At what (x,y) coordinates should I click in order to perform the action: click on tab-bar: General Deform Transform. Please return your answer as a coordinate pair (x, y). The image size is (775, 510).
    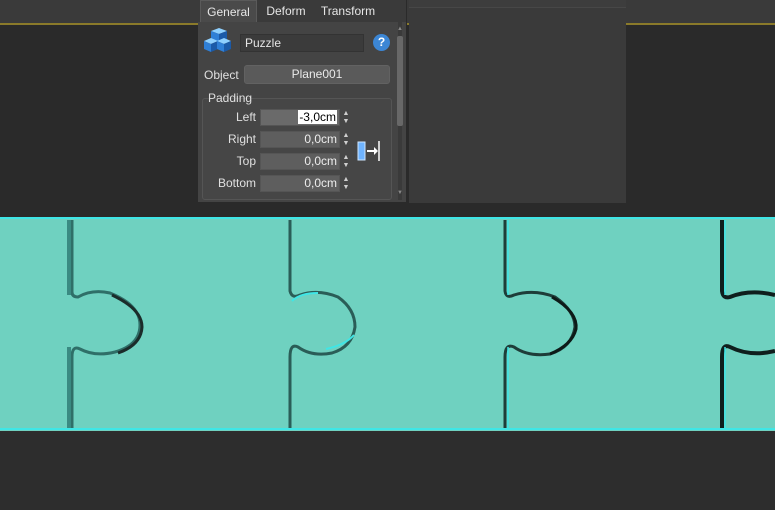
    Looking at the image, I should click on (302, 11).